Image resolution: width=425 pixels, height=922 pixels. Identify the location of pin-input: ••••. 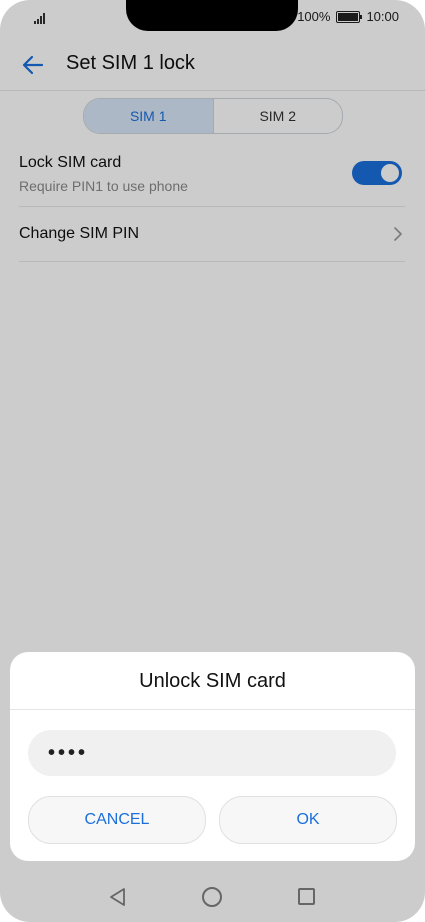
(212, 753).